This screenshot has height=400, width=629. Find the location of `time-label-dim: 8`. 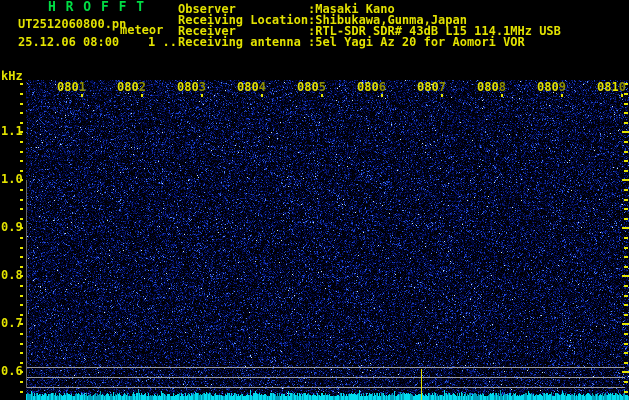

time-label-dim: 8 is located at coordinates (502, 87).